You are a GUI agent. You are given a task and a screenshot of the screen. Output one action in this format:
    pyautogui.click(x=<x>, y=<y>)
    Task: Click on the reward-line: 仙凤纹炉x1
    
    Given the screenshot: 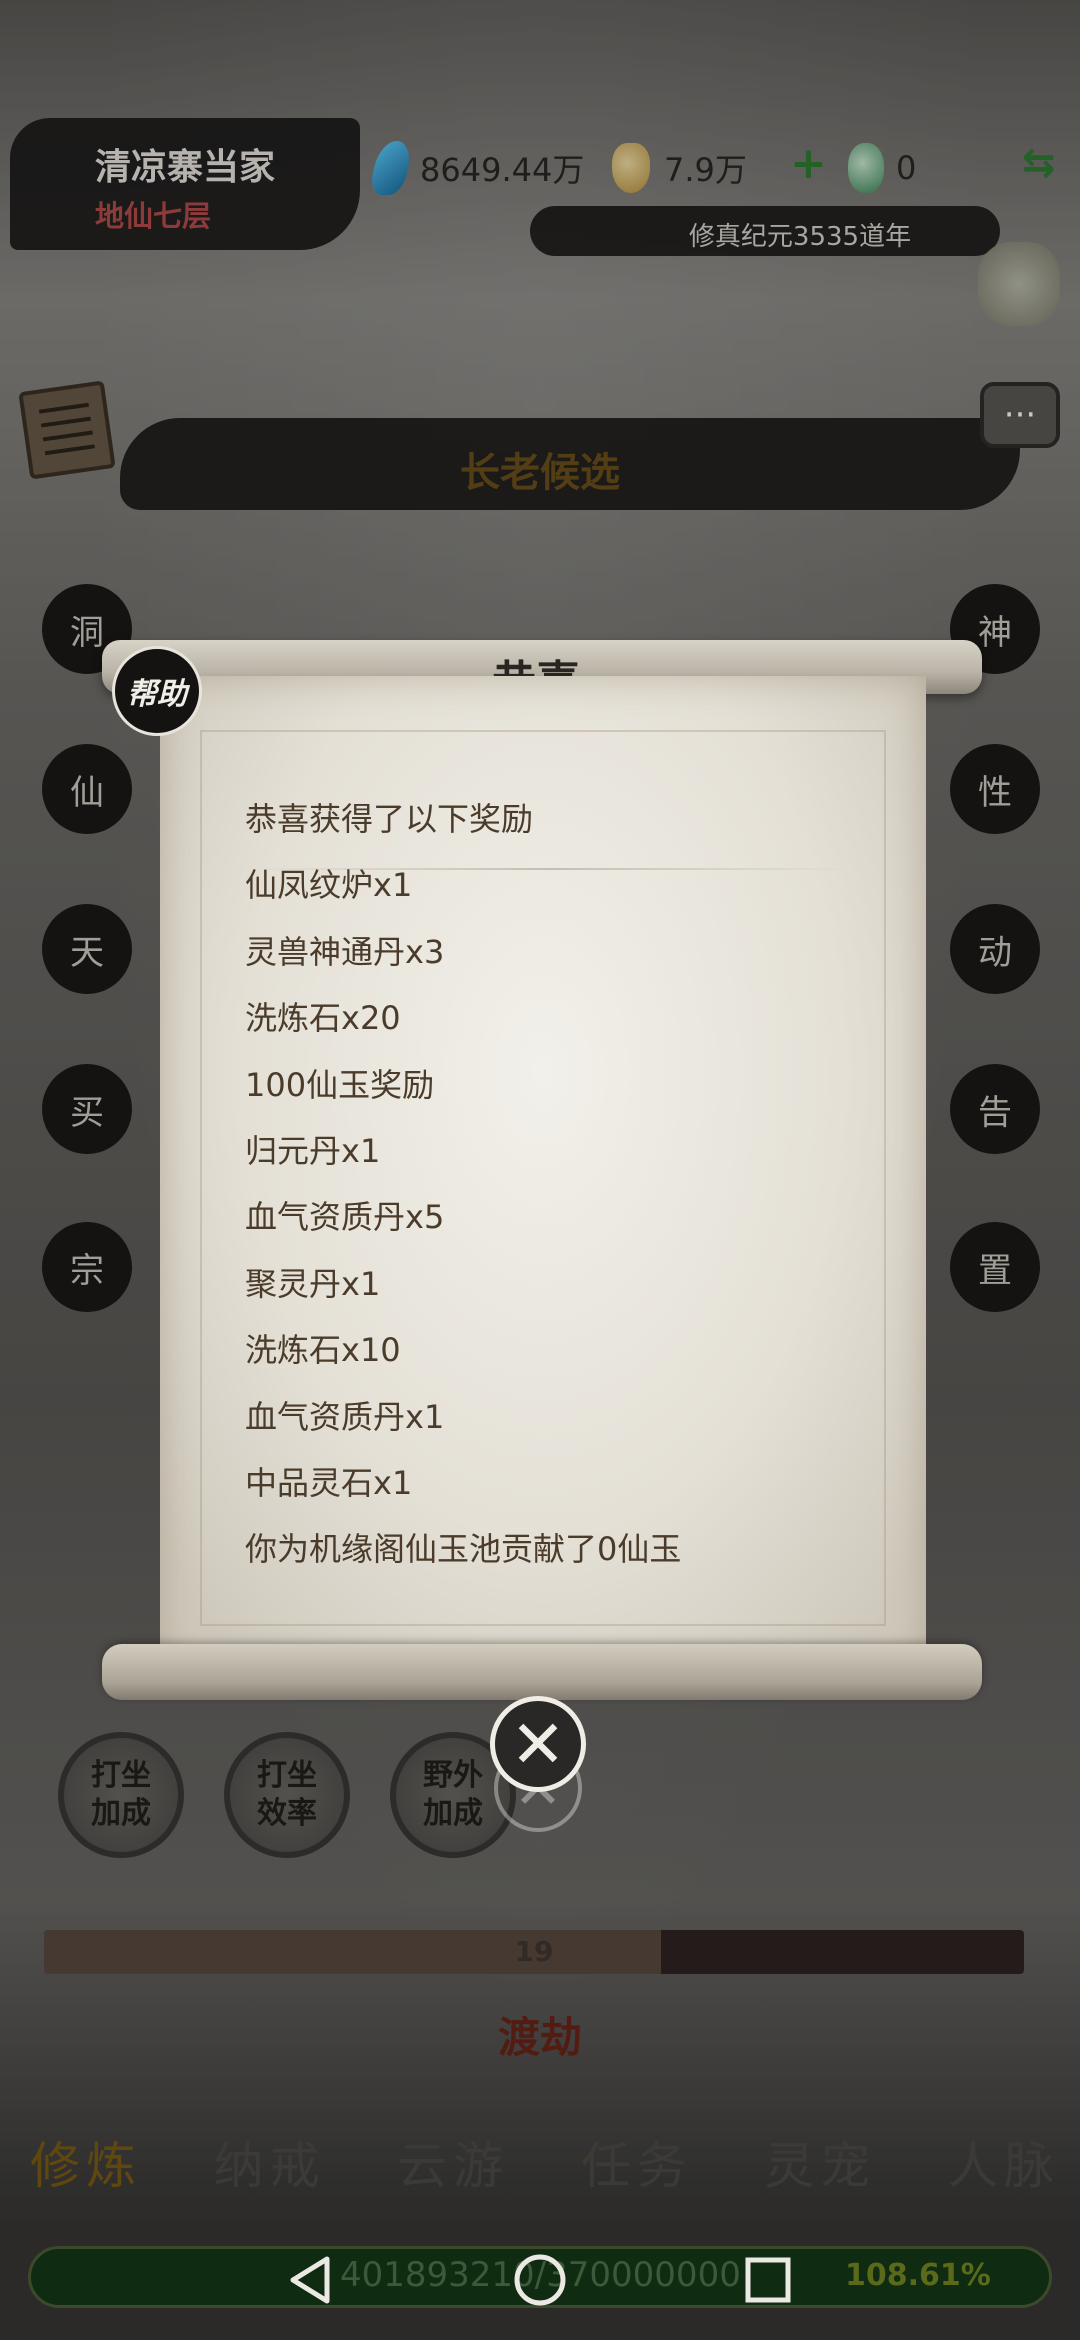 What is the action you would take?
    pyautogui.click(x=329, y=885)
    